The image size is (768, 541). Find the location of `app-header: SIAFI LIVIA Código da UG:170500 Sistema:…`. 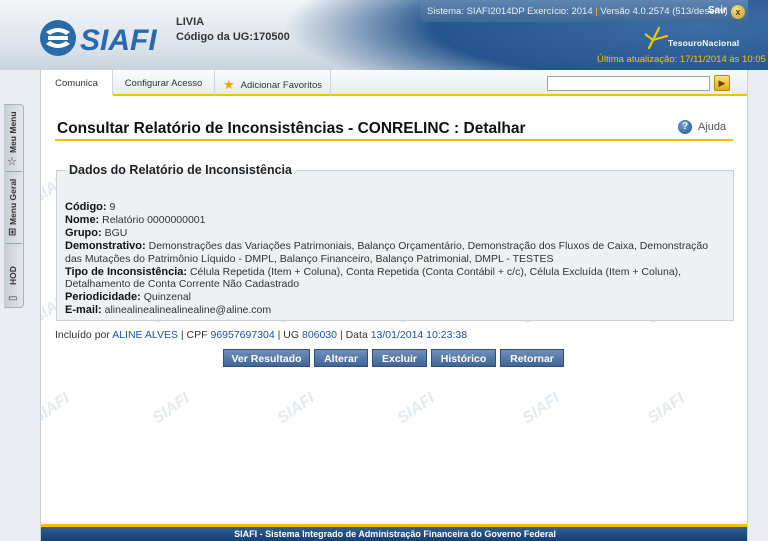

app-header: SIAFI LIVIA Código da UG:170500 Sistema:… is located at coordinates (384, 35).